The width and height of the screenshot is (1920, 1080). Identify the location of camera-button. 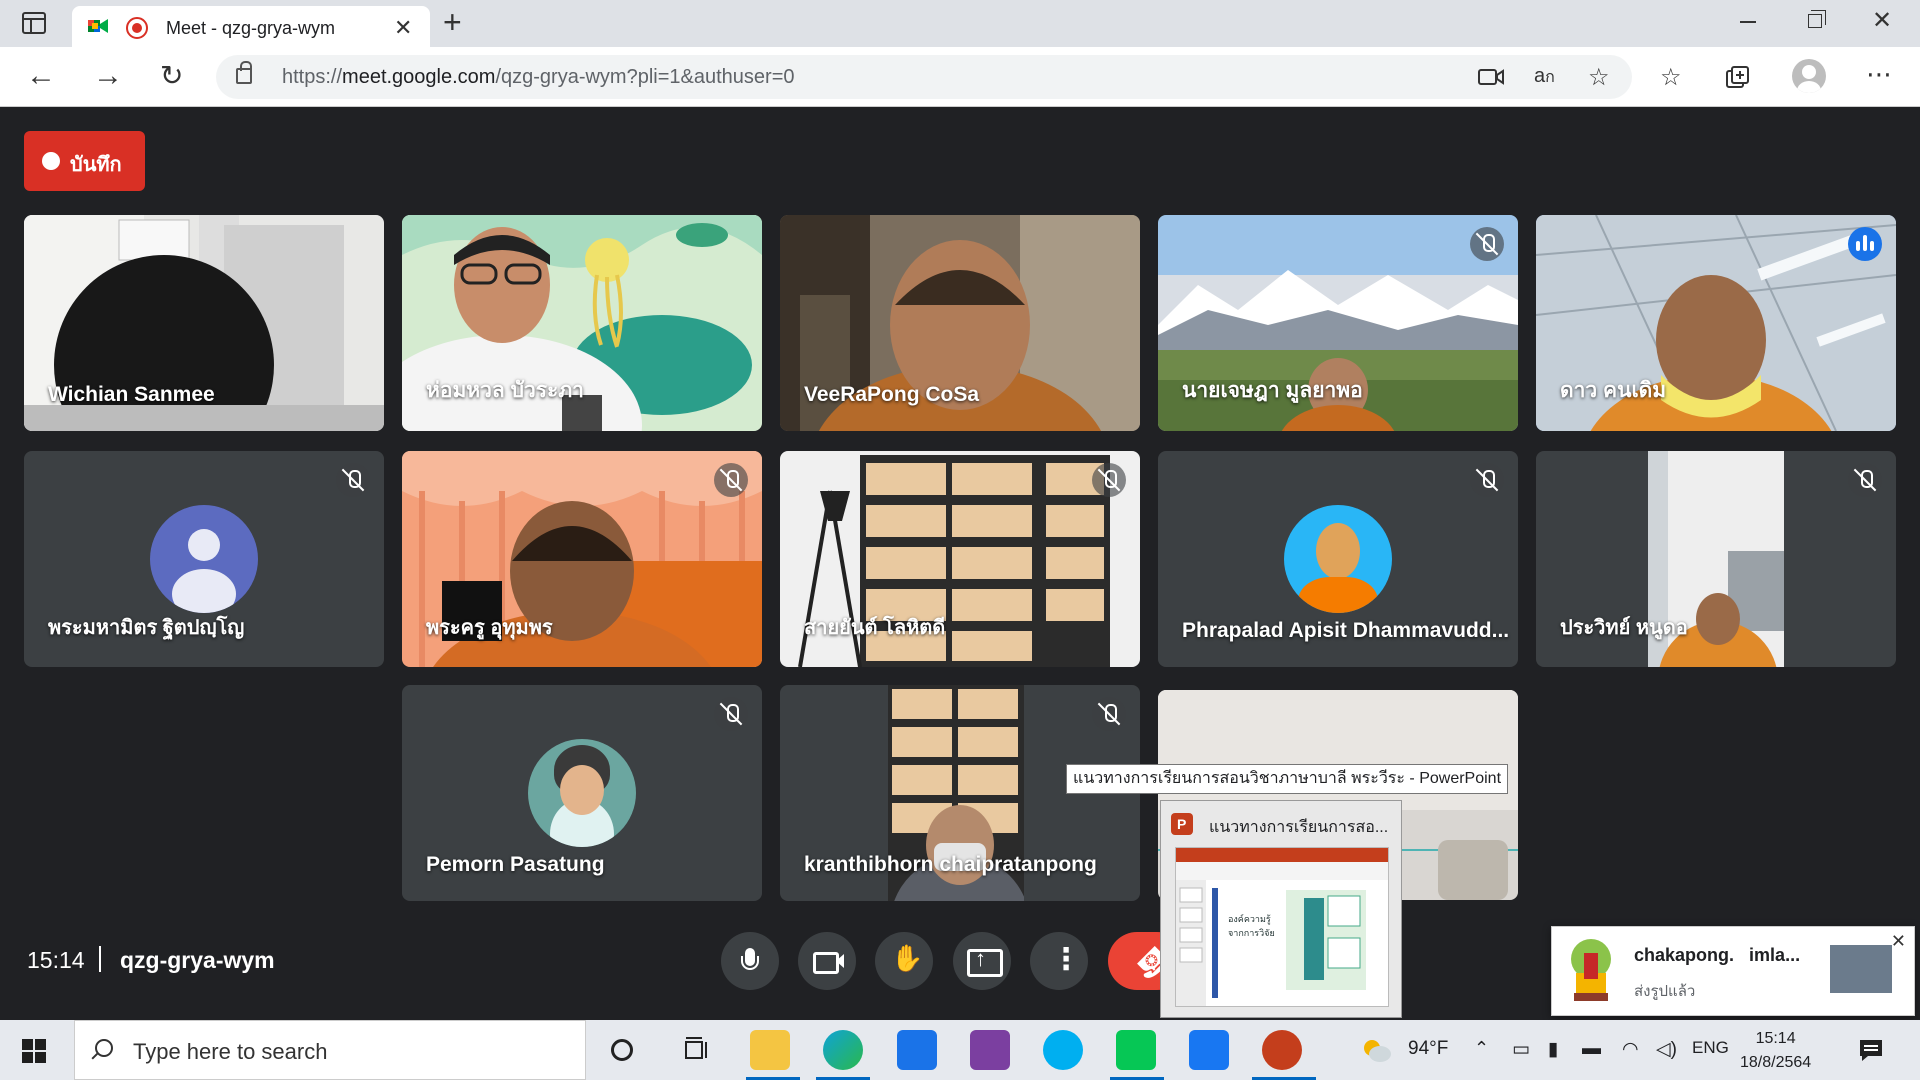
(827, 961).